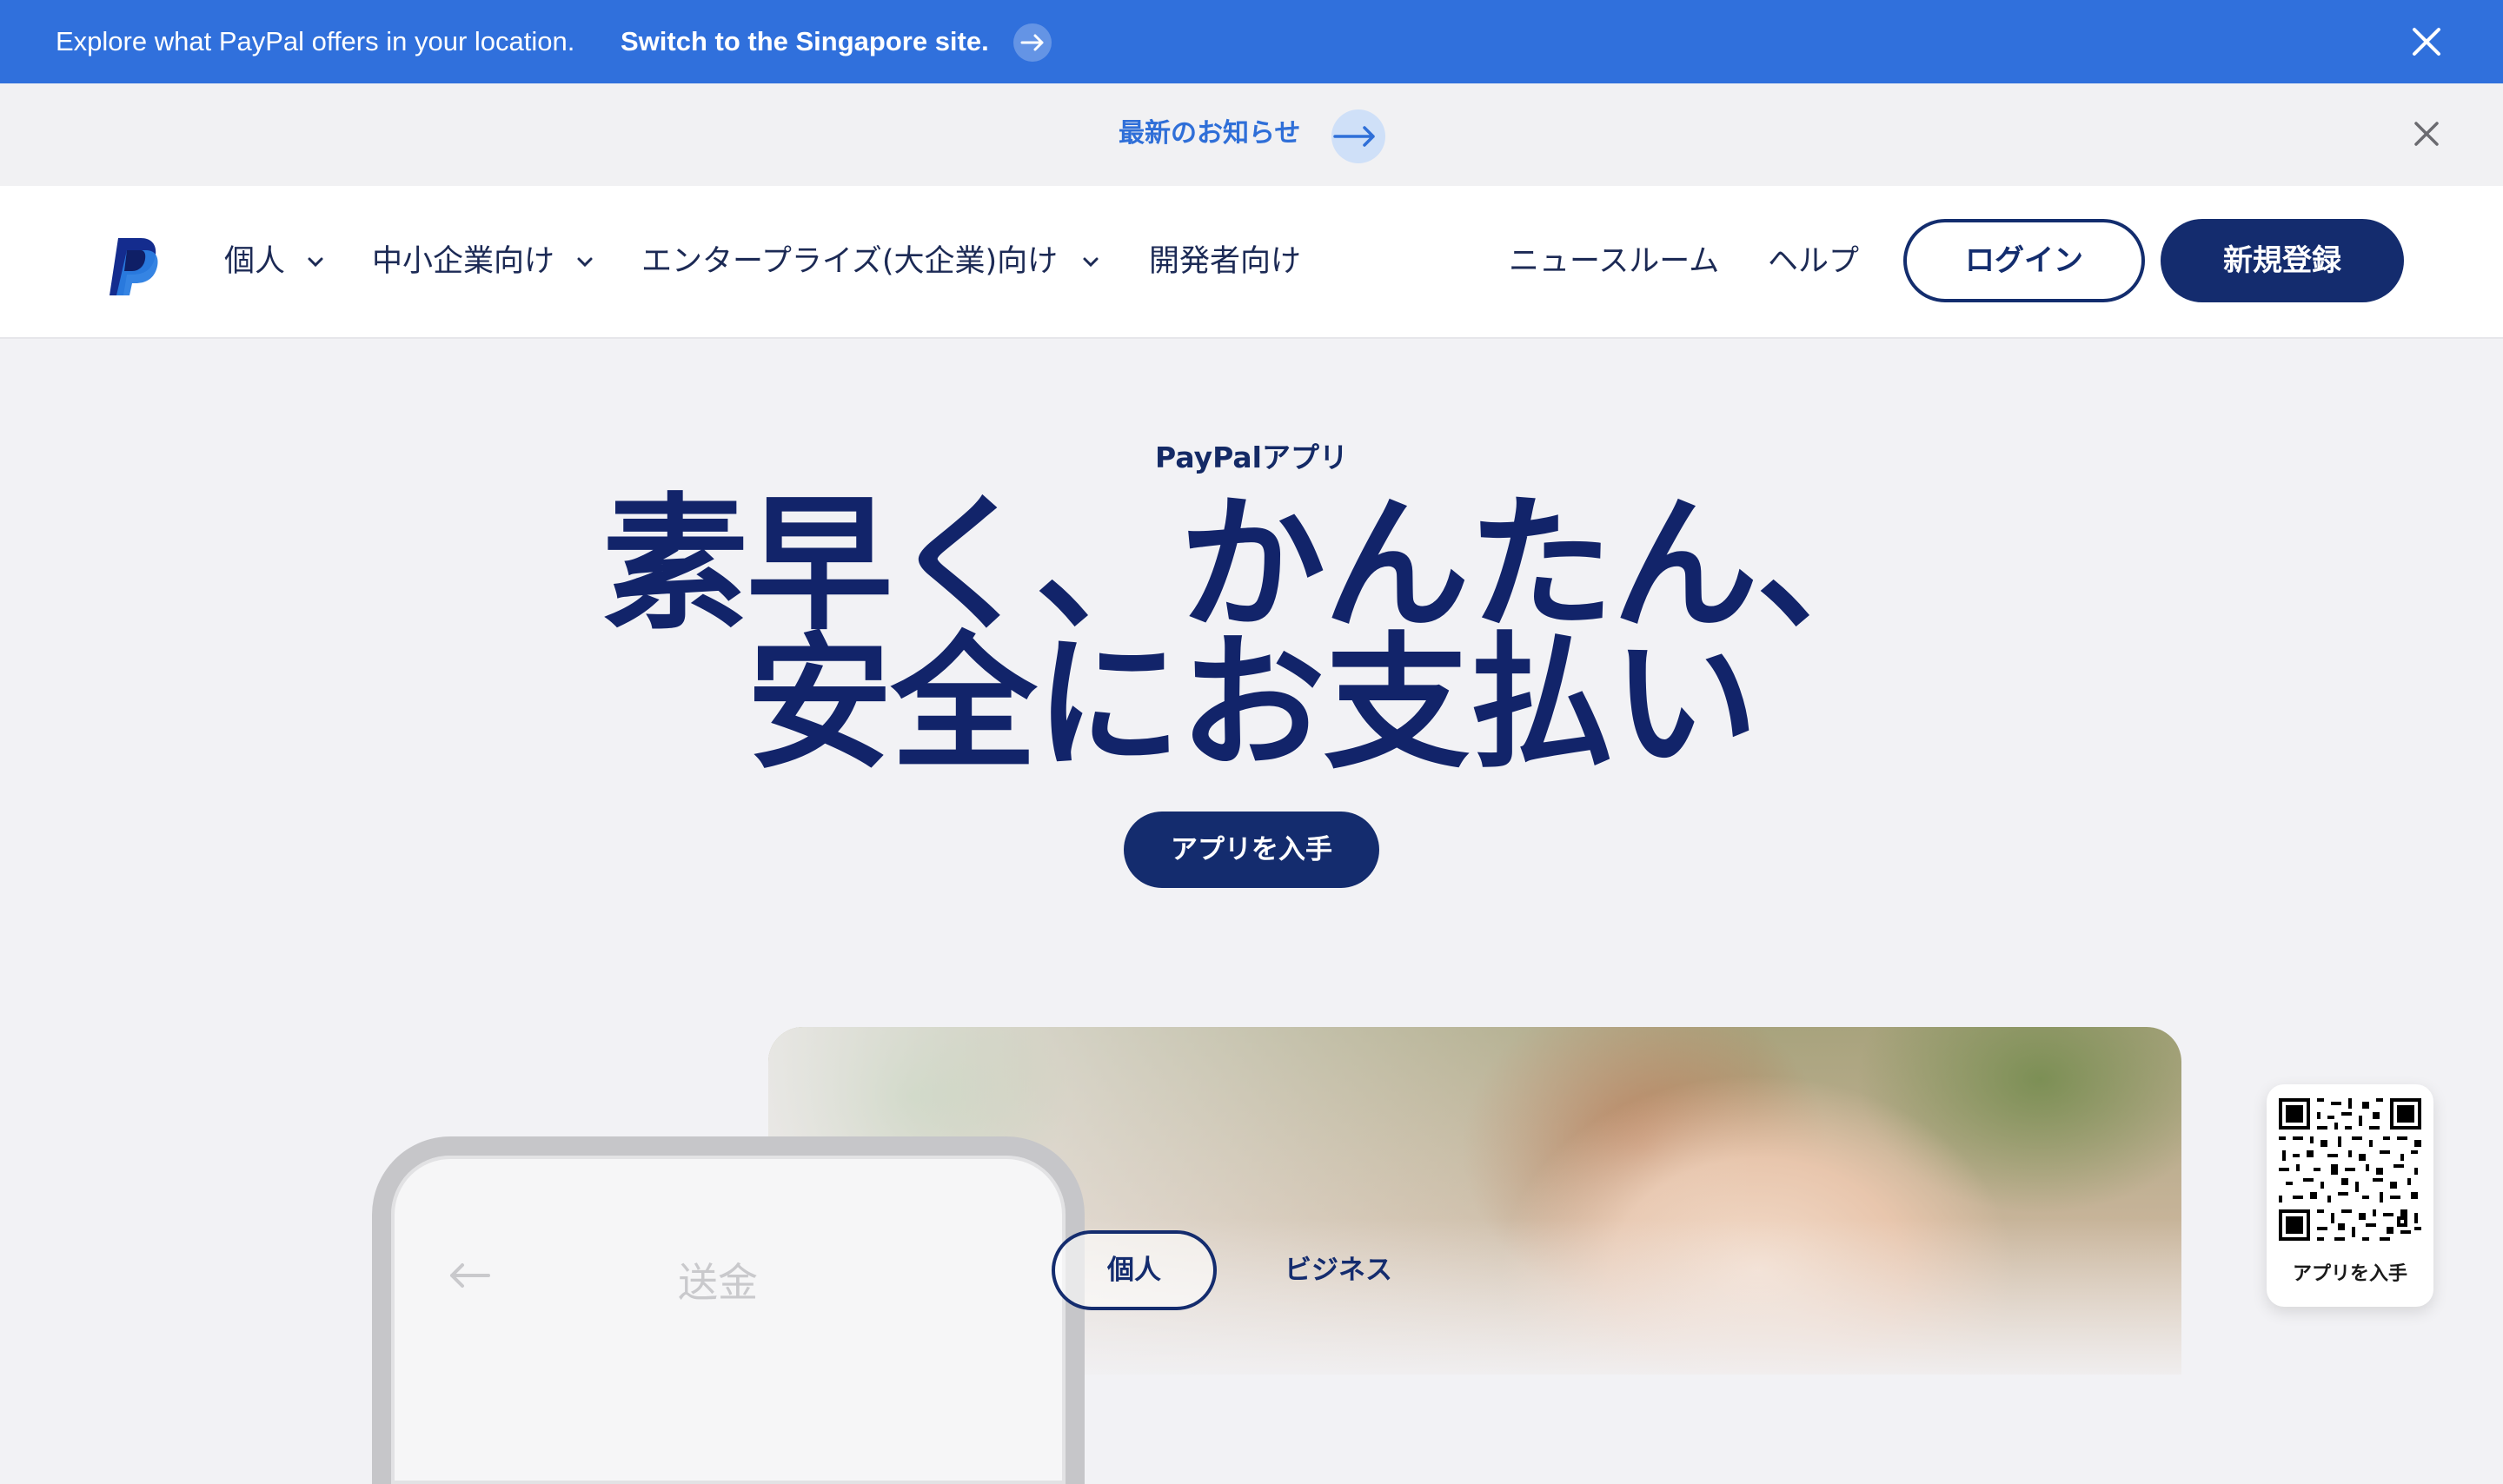  I want to click on get-app-button: アプリを入手, so click(1251, 850).